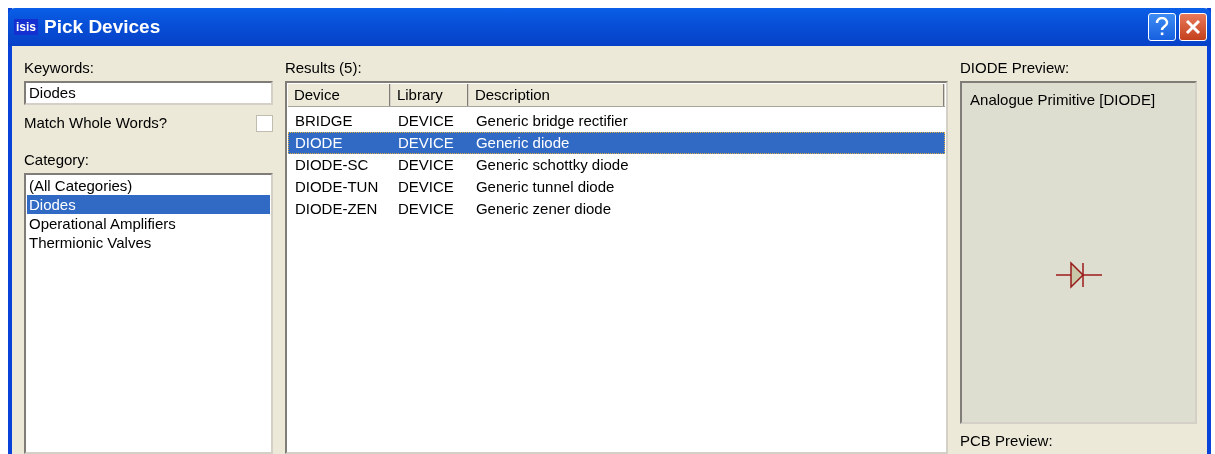 The width and height of the screenshot is (1215, 454). I want to click on column-header: Library, so click(429, 94).